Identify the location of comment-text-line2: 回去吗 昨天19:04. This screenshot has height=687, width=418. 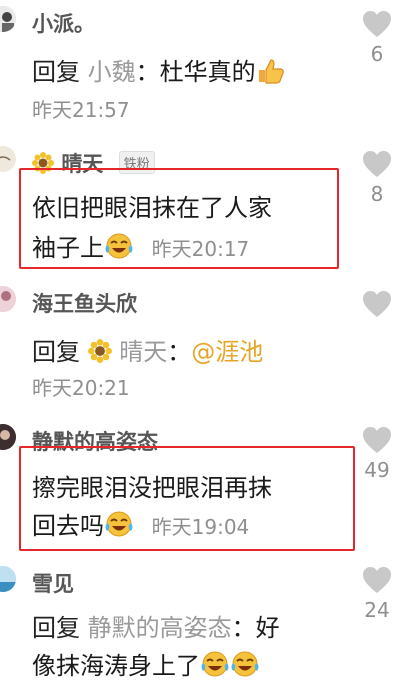
(140, 525).